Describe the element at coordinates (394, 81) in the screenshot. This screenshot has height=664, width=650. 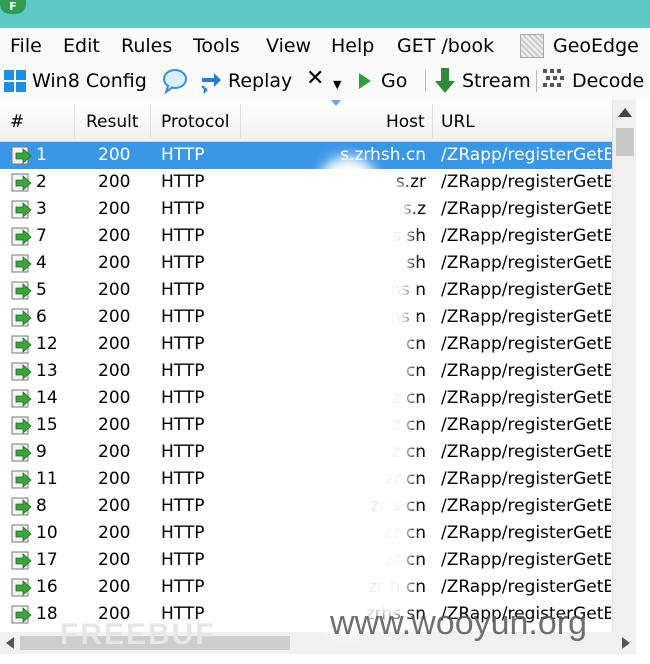
I see `go-button: Go` at that location.